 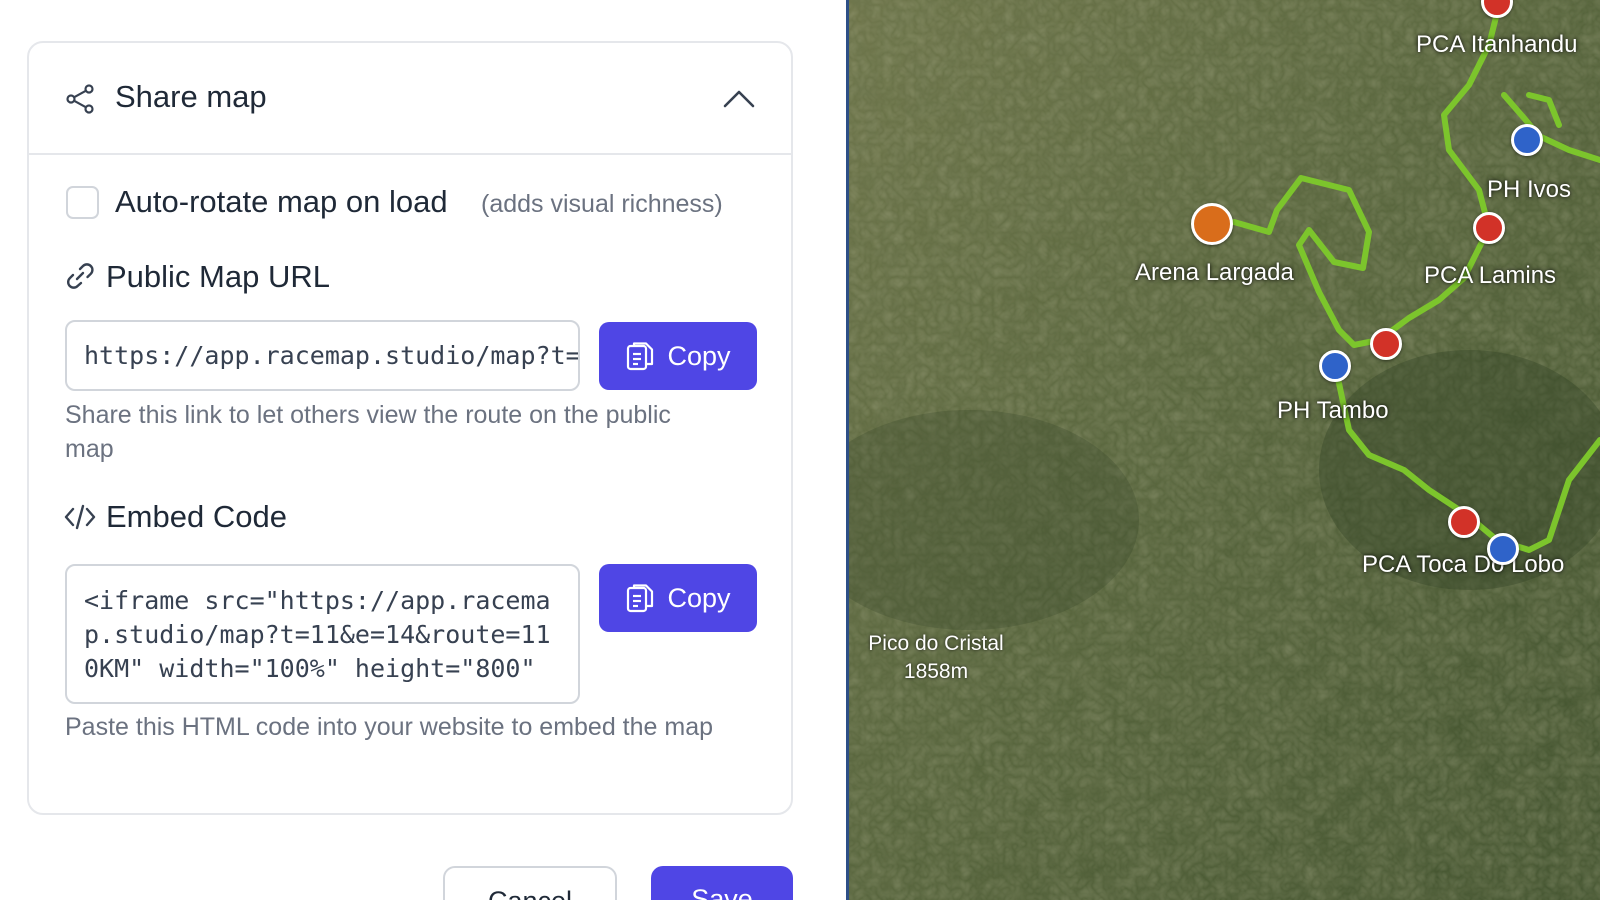 I want to click on label-pca-itanhandu: PCA Itanhandu, so click(x=1497, y=44).